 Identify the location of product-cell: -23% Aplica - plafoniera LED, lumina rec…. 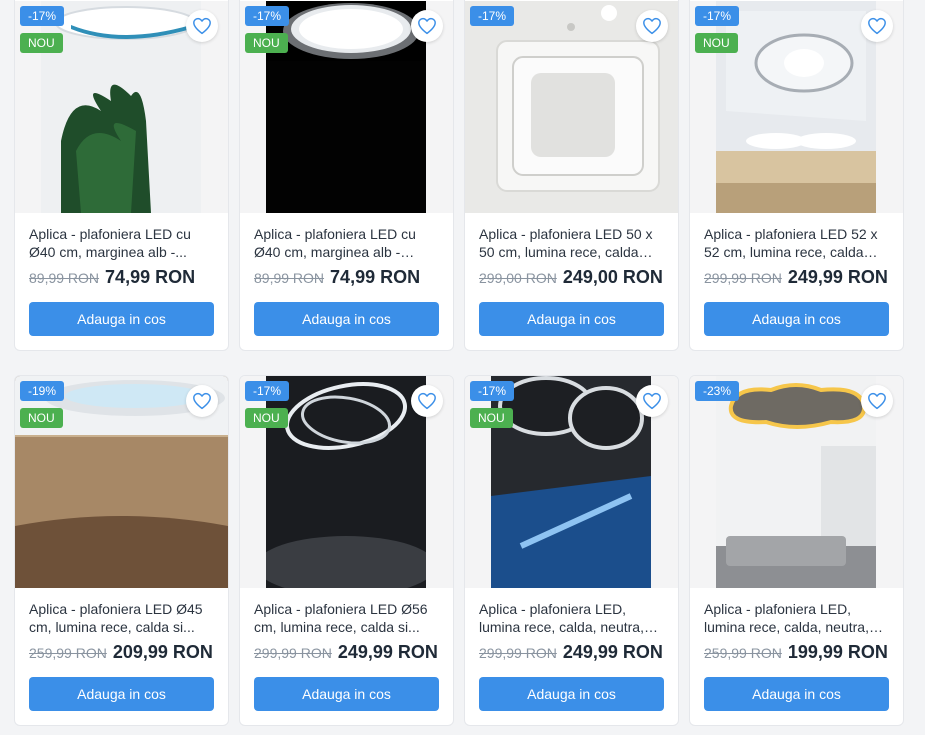
(796, 544).